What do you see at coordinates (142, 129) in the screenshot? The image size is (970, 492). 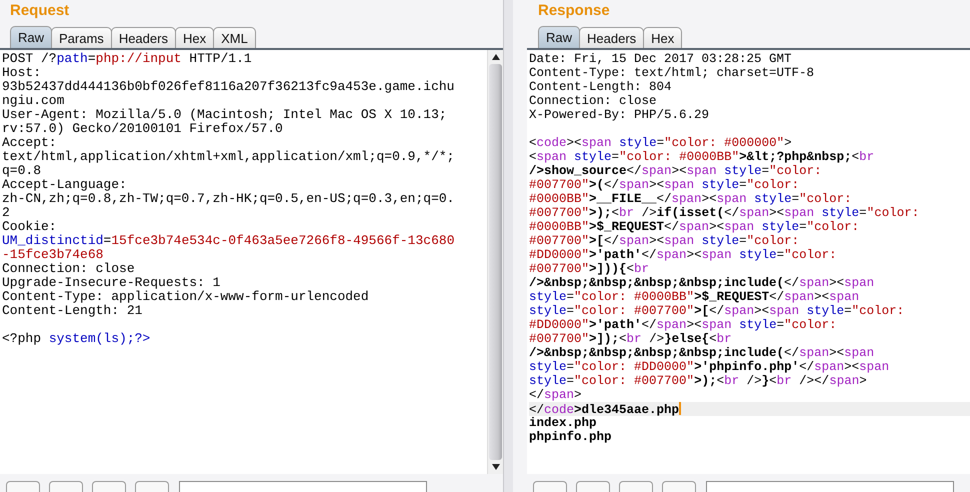 I see `code-line: rv:57.0) Gecko/20100101 Firefox/57.0` at bounding box center [142, 129].